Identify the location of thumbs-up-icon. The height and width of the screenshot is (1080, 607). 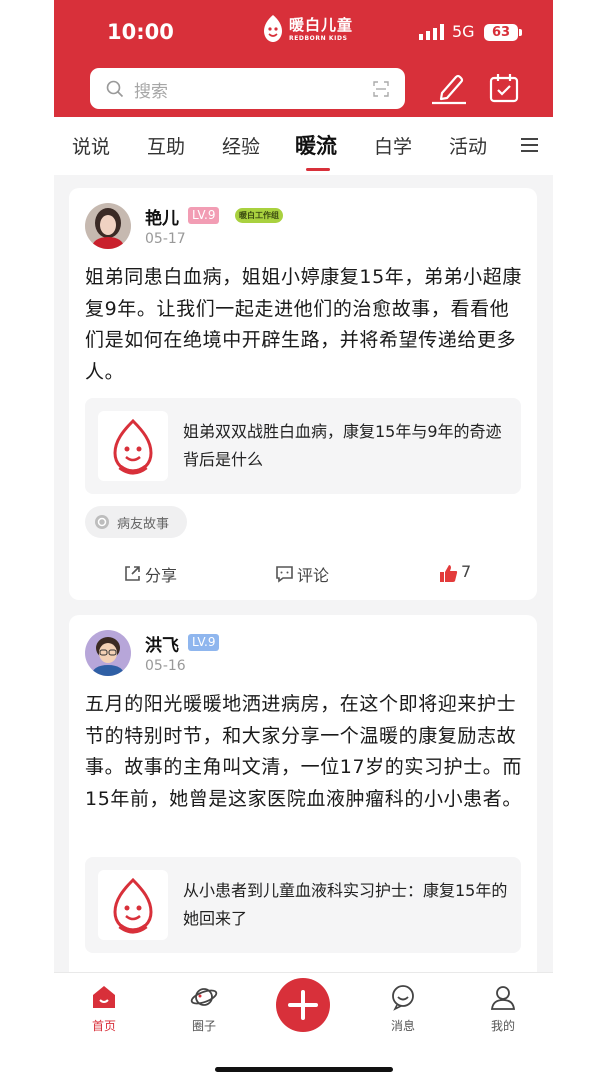
(449, 573).